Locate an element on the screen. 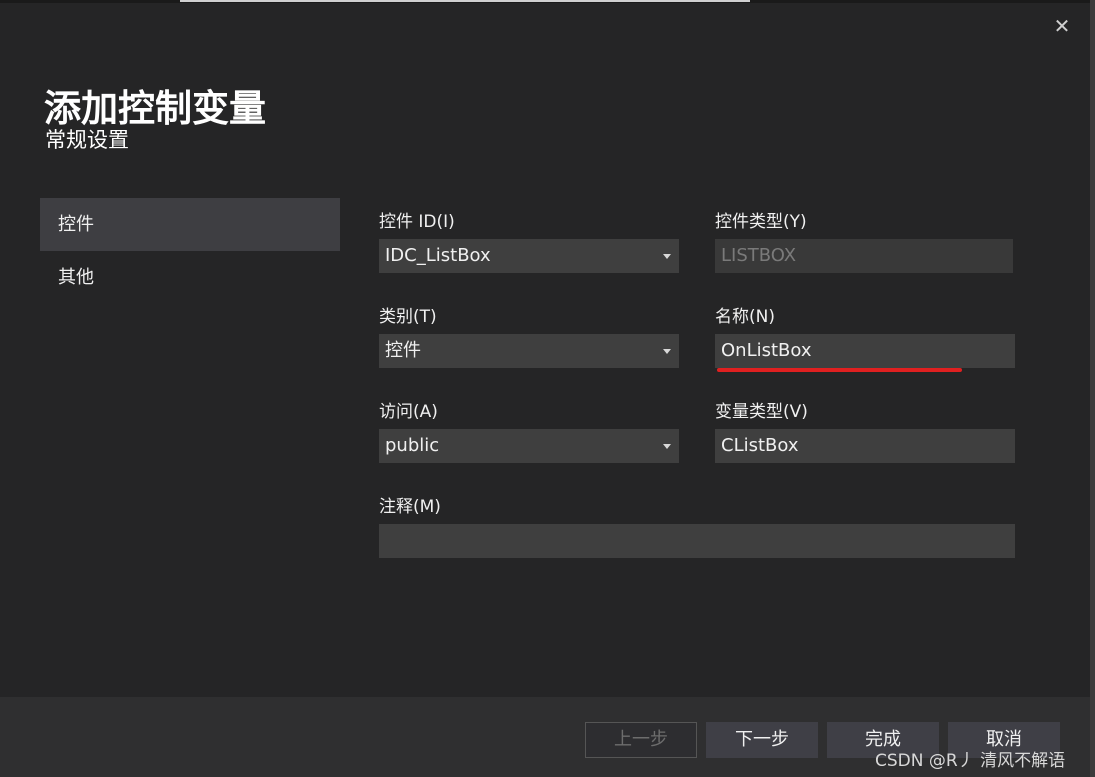 The width and height of the screenshot is (1095, 777). name-input: OnListBox is located at coordinates (865, 351).